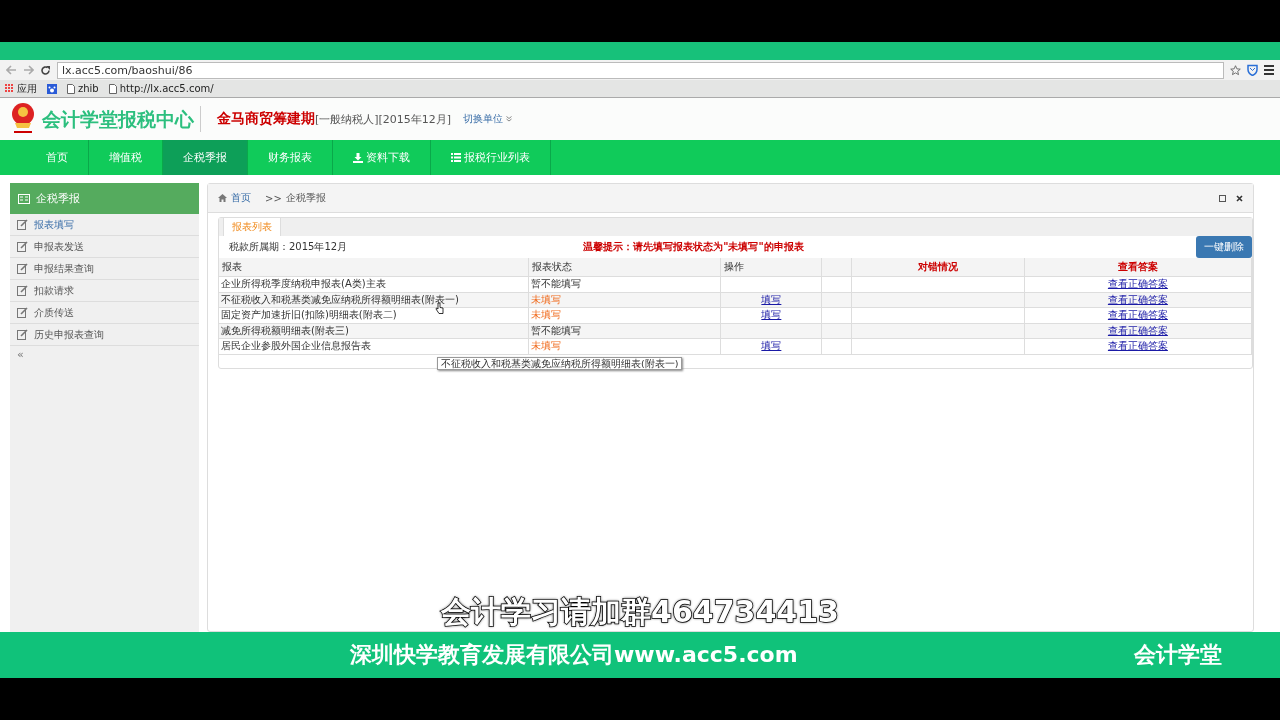 The width and height of the screenshot is (1280, 720). What do you see at coordinates (1224, 247) in the screenshot?
I see `delete-all-button: 一键删除` at bounding box center [1224, 247].